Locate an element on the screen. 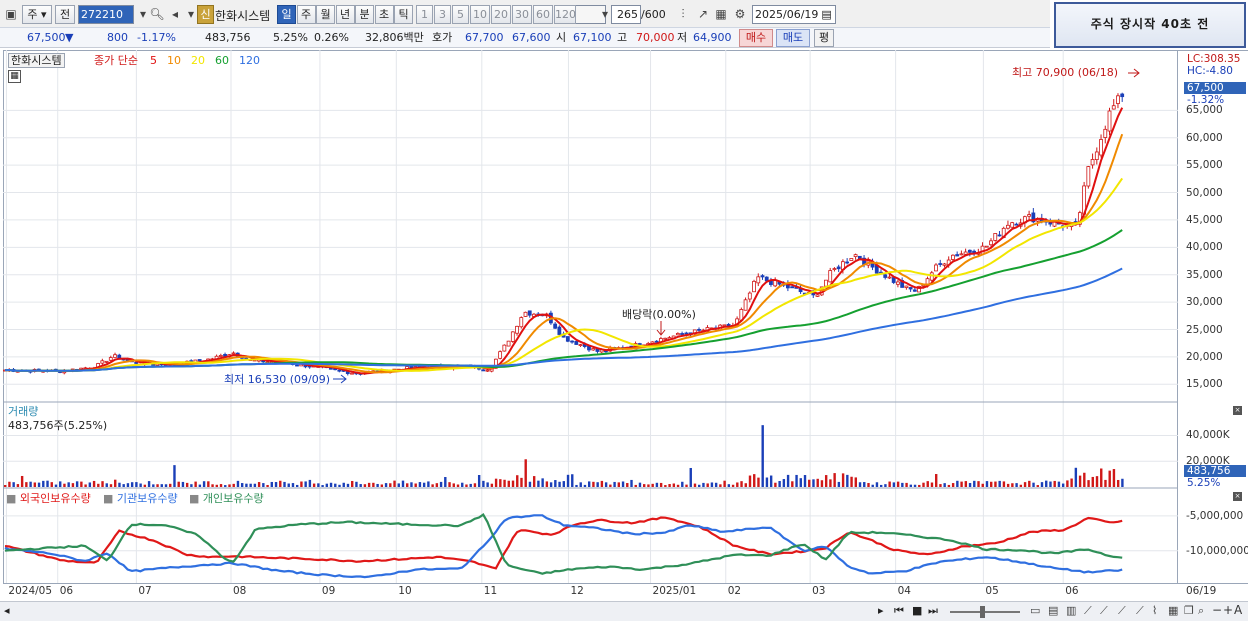  layout-icon: ▥ is located at coordinates (1071, 610).